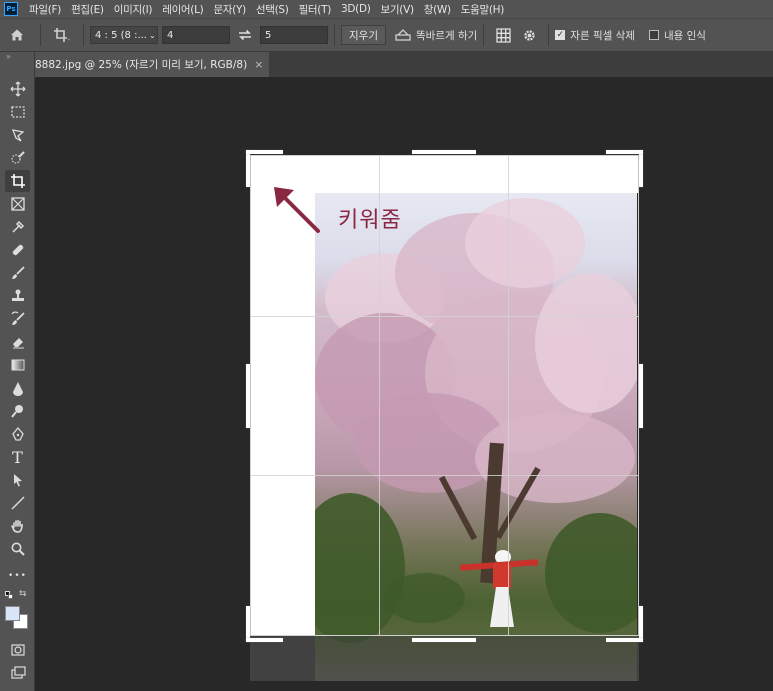 This screenshot has height=691, width=773. I want to click on dodge-tool, so click(17, 411).